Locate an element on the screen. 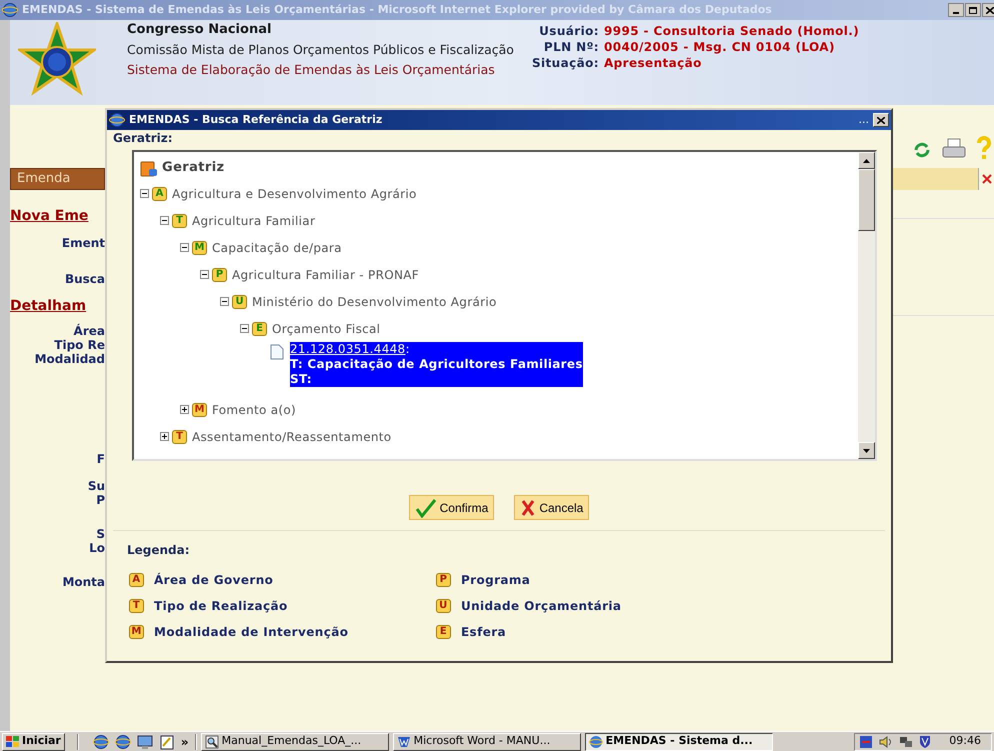  info-label: Situação: is located at coordinates (565, 63).